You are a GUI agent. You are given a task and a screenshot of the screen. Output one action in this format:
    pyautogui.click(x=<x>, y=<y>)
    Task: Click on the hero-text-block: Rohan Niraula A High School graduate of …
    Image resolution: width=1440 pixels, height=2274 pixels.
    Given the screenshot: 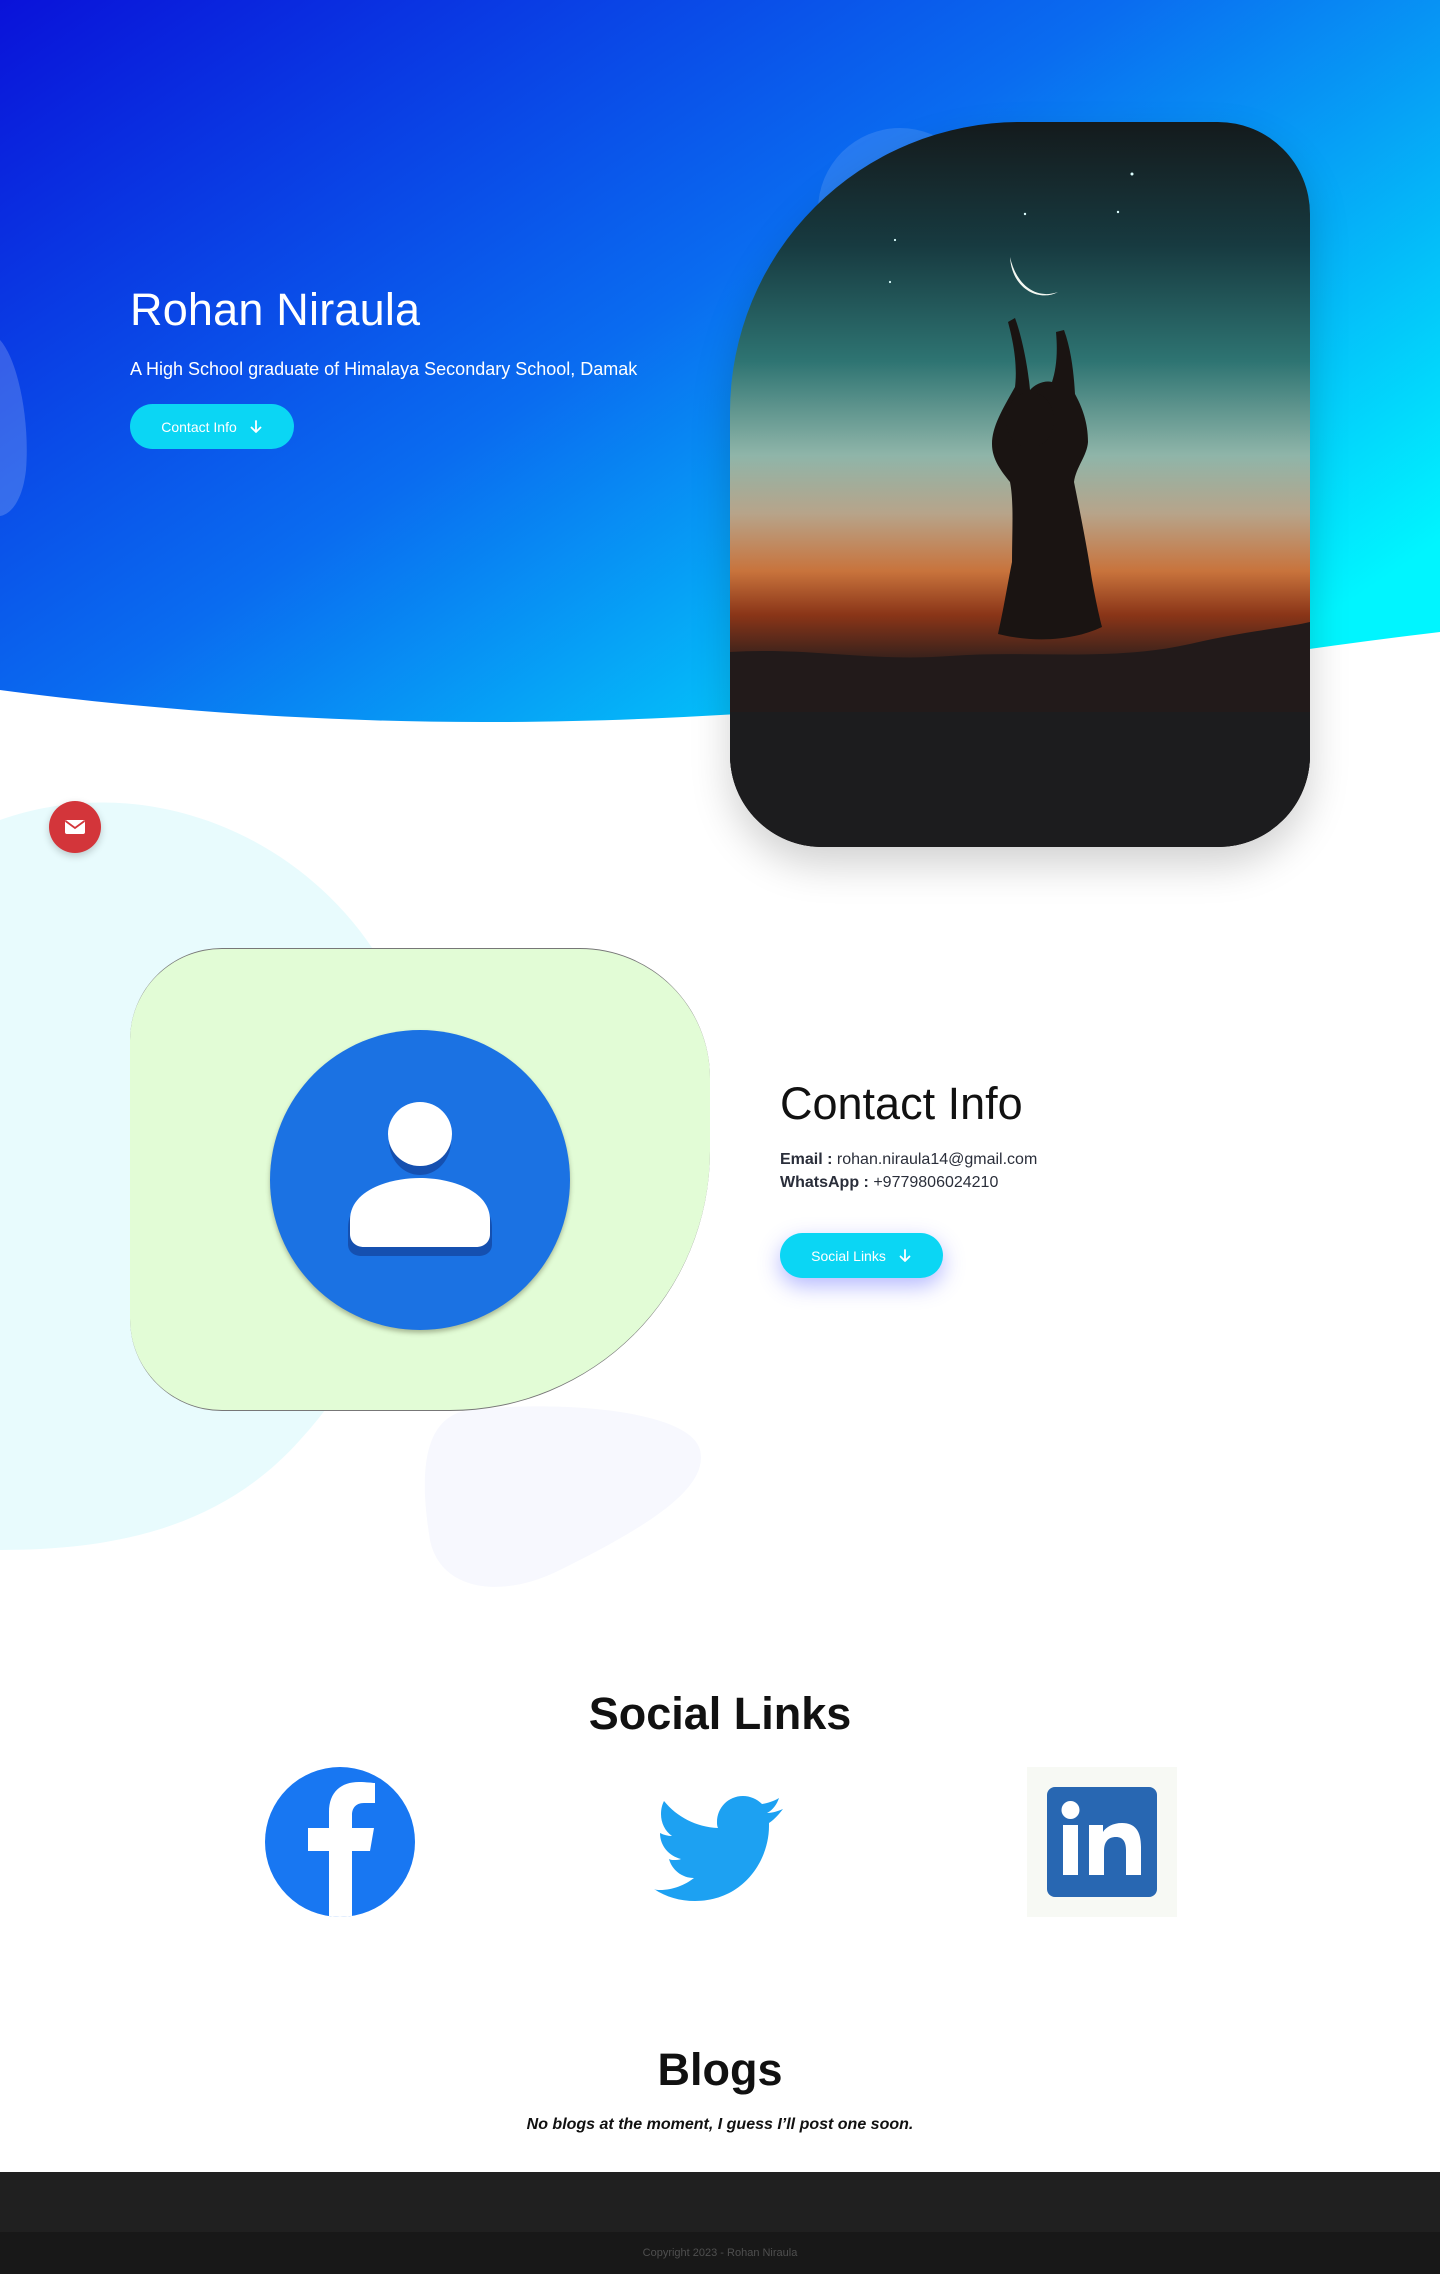 What is the action you would take?
    pyautogui.click(x=450, y=331)
    